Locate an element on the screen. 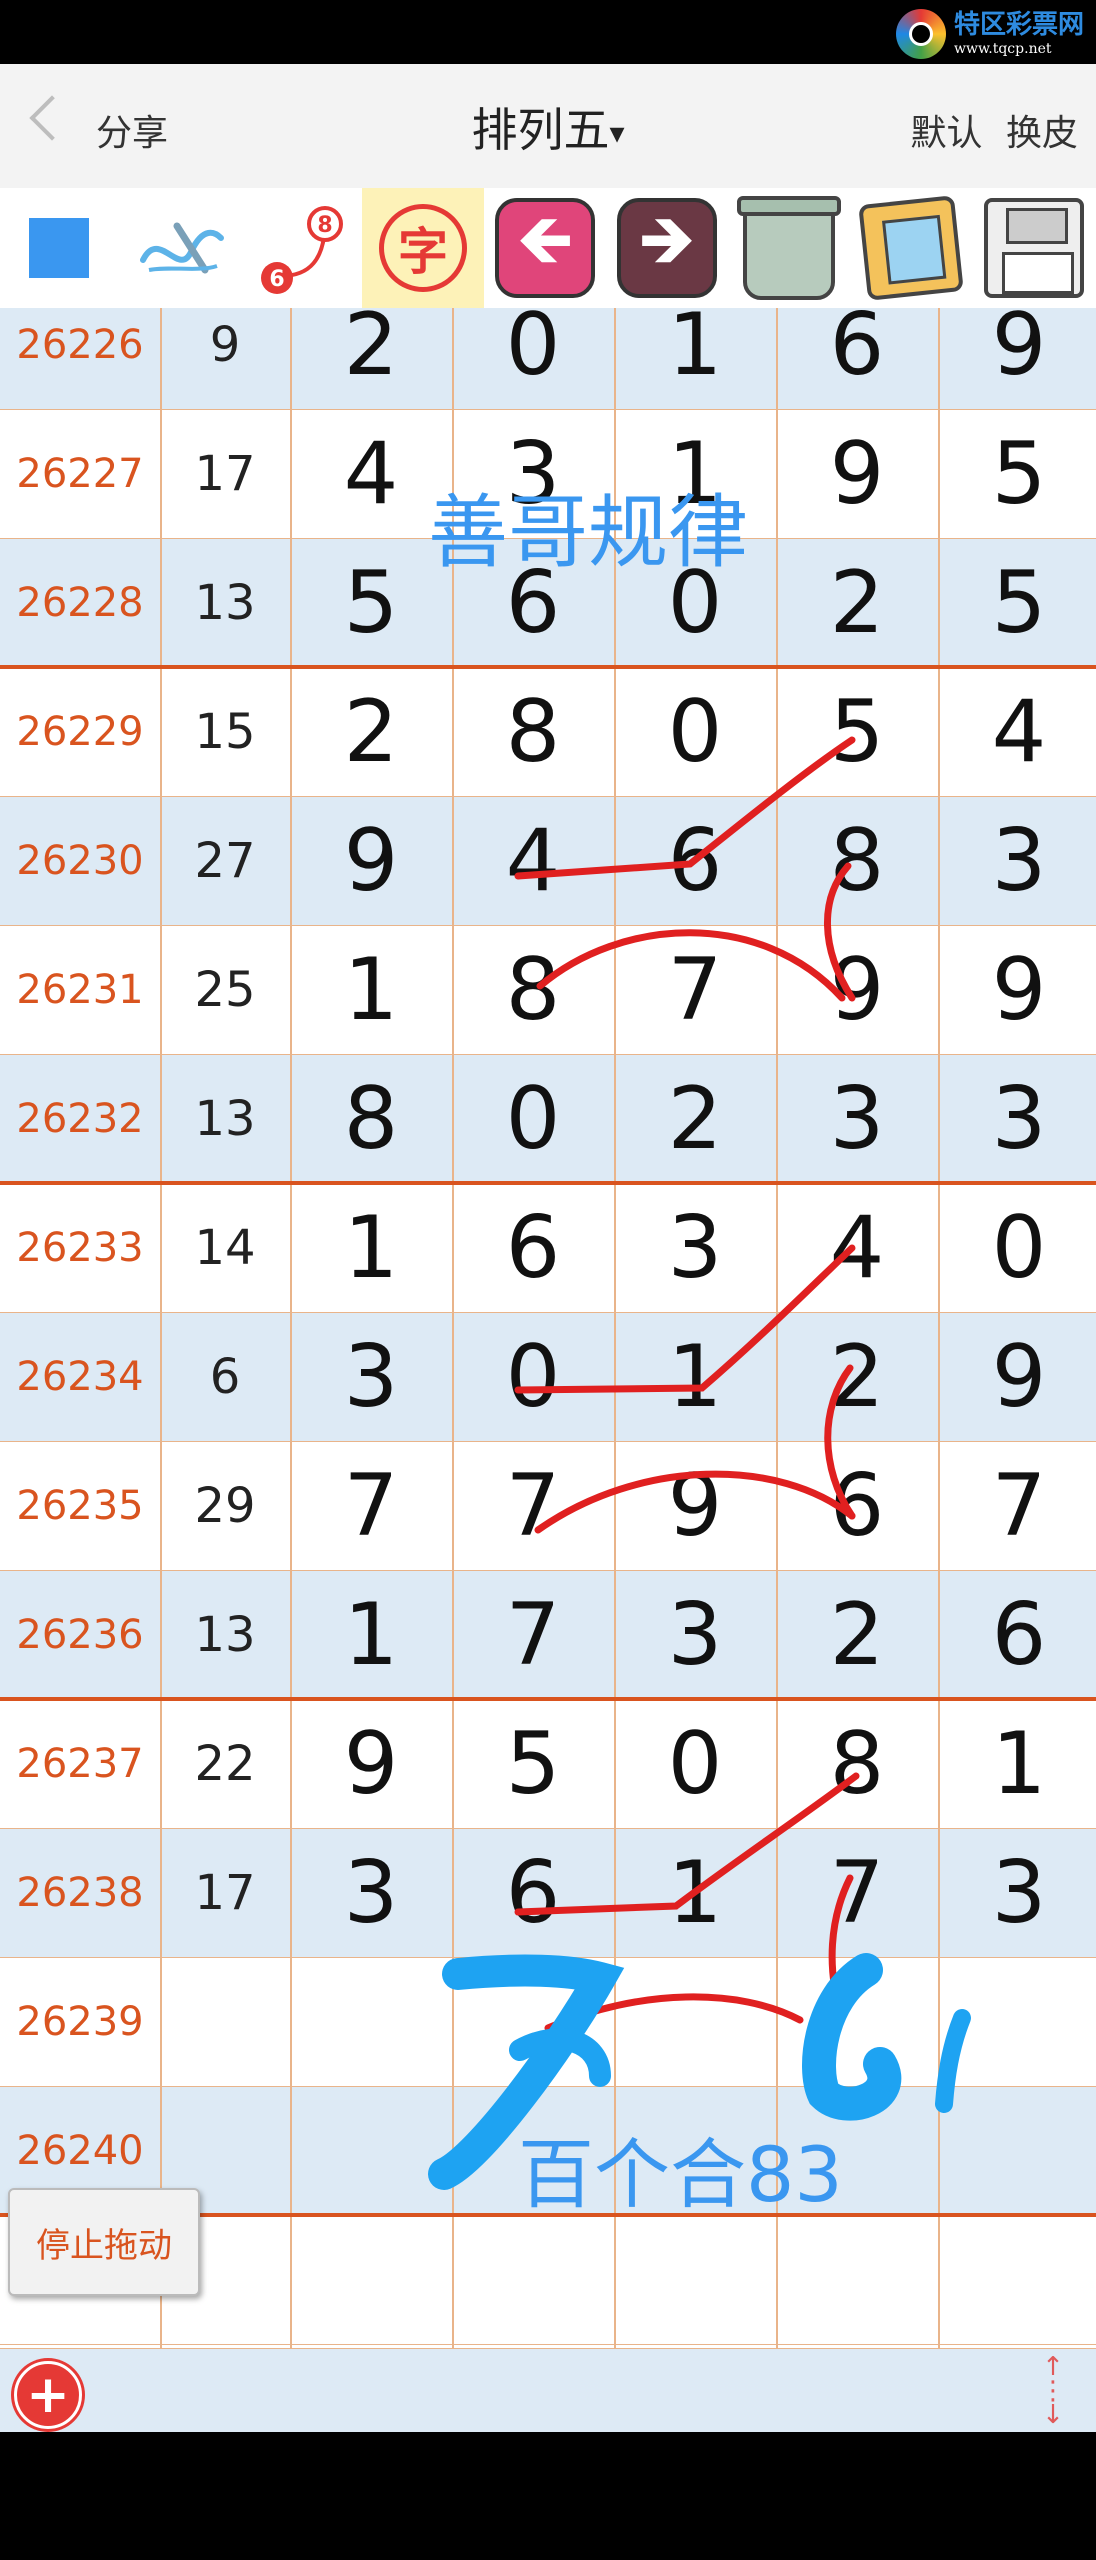  table-row: 26230 27 9 4 6 8 3 is located at coordinates (548, 861).